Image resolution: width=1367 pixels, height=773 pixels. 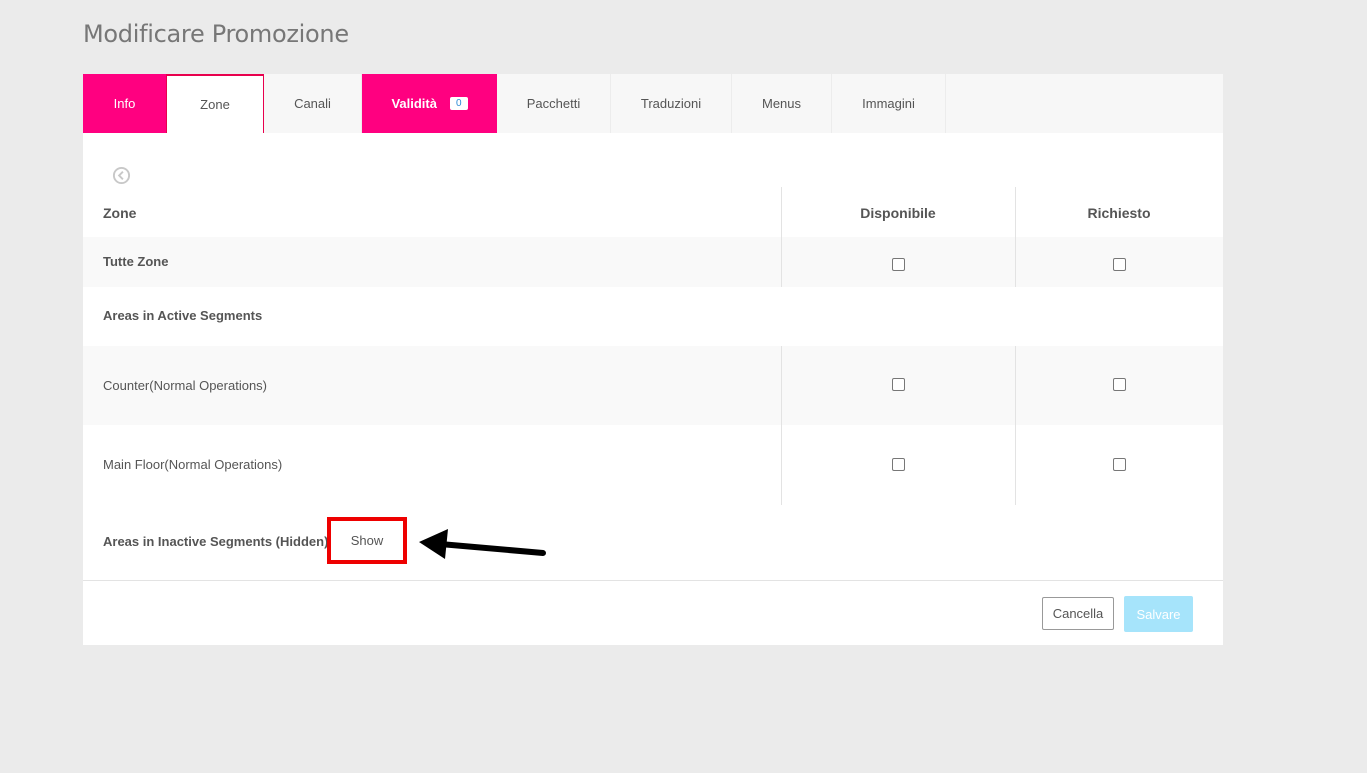 What do you see at coordinates (898, 213) in the screenshot?
I see `available-header: Disponibile` at bounding box center [898, 213].